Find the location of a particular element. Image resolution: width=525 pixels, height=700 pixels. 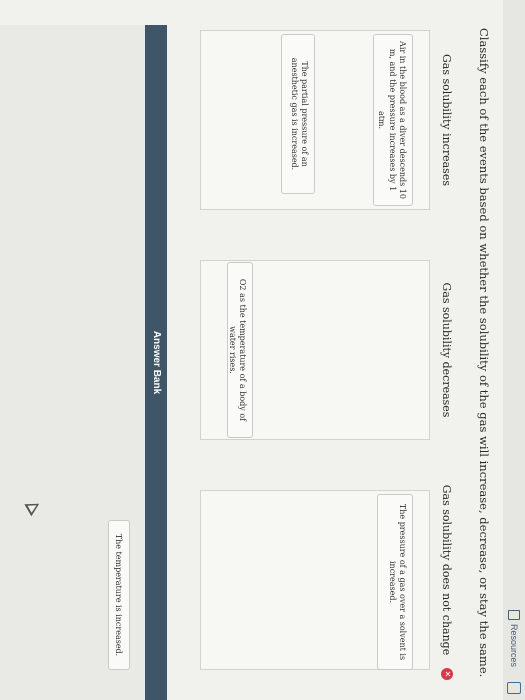

column-header-decreases: Gas solubility decreases is located at coordinates (446, 350).